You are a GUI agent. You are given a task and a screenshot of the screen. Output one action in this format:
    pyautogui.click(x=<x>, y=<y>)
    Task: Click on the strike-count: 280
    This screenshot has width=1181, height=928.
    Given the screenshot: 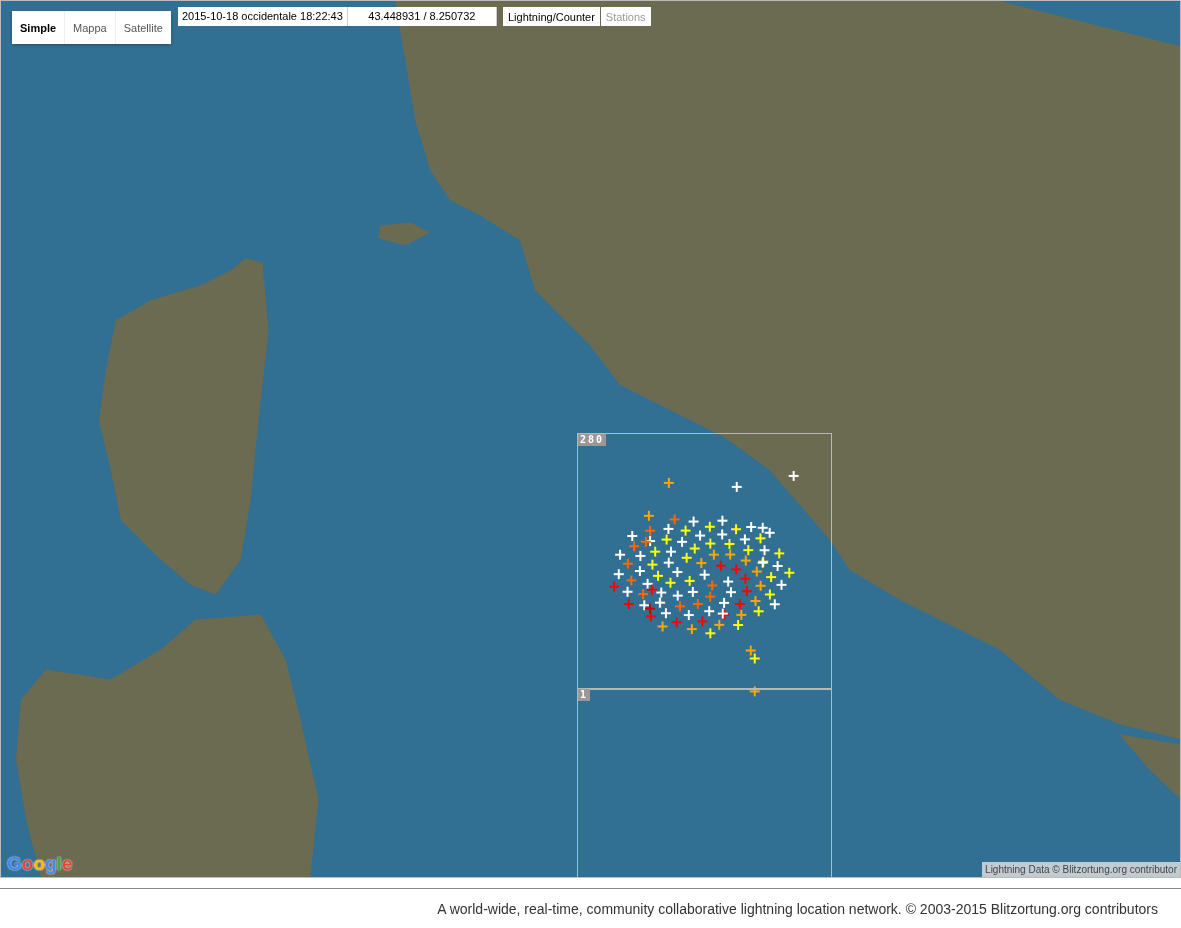 What is the action you would take?
    pyautogui.click(x=592, y=440)
    